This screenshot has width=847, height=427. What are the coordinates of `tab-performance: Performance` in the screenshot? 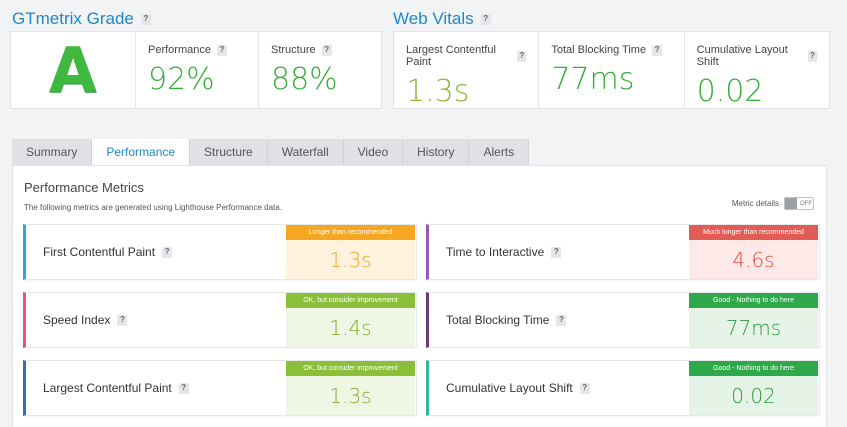 It's located at (141, 152).